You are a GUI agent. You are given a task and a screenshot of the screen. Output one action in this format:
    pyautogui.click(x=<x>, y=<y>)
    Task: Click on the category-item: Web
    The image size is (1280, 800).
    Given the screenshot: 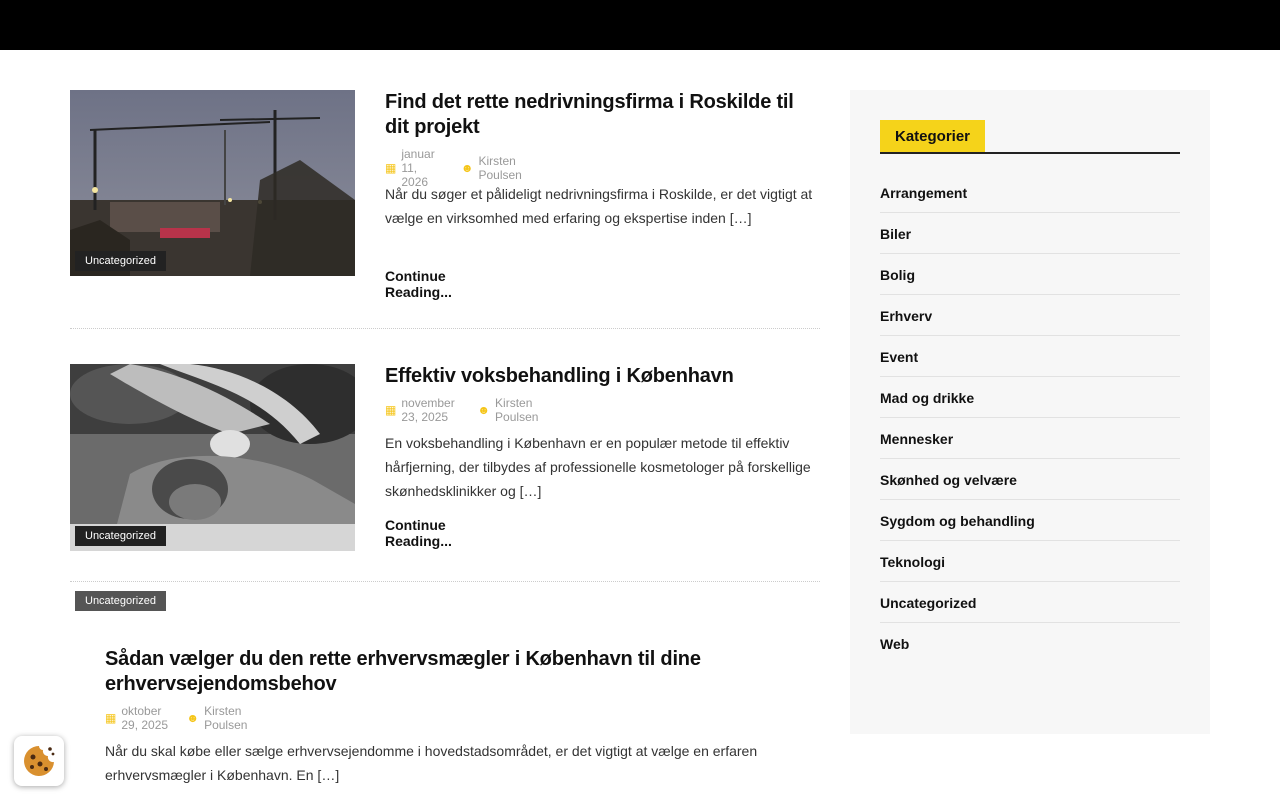 What is the action you would take?
    pyautogui.click(x=1030, y=643)
    